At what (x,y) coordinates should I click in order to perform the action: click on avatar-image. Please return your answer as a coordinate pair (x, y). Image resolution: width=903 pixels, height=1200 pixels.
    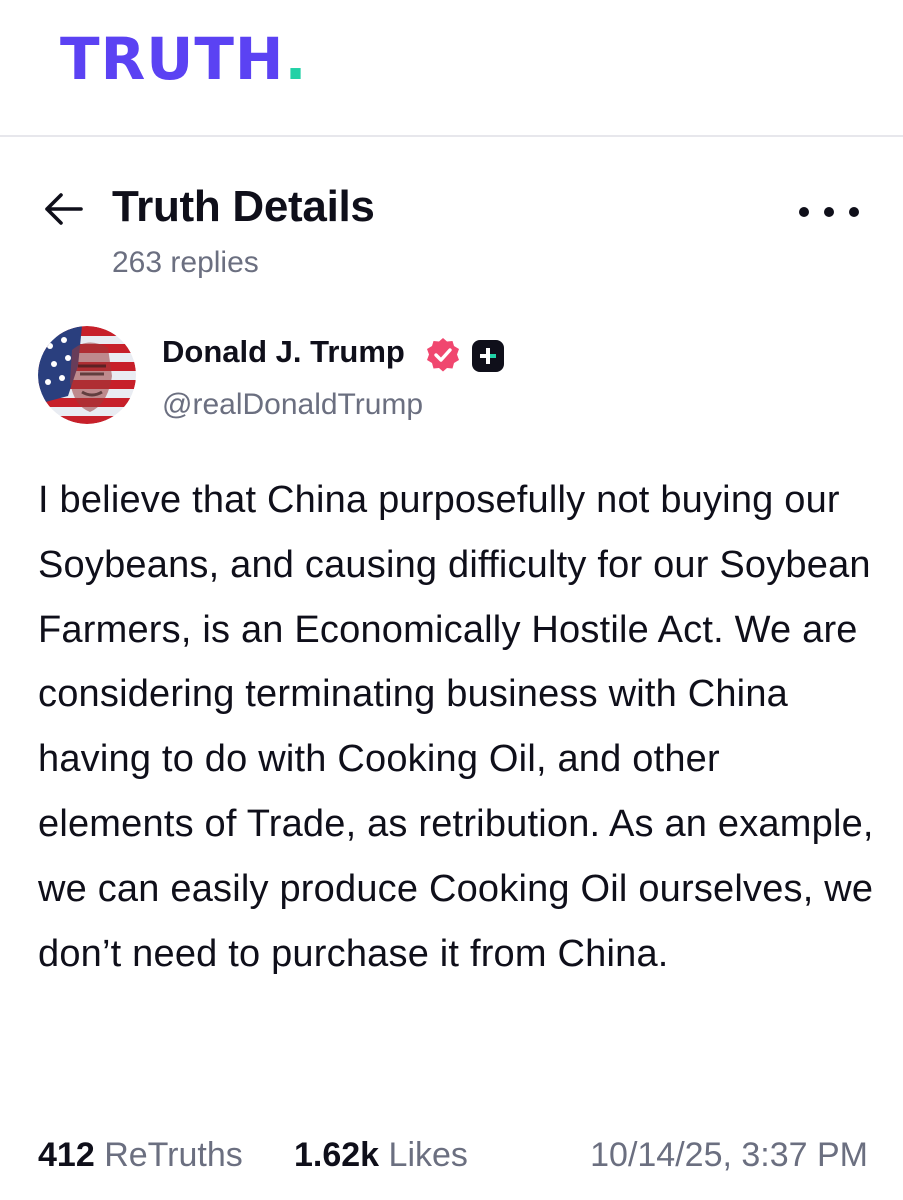
    Looking at the image, I should click on (87, 375).